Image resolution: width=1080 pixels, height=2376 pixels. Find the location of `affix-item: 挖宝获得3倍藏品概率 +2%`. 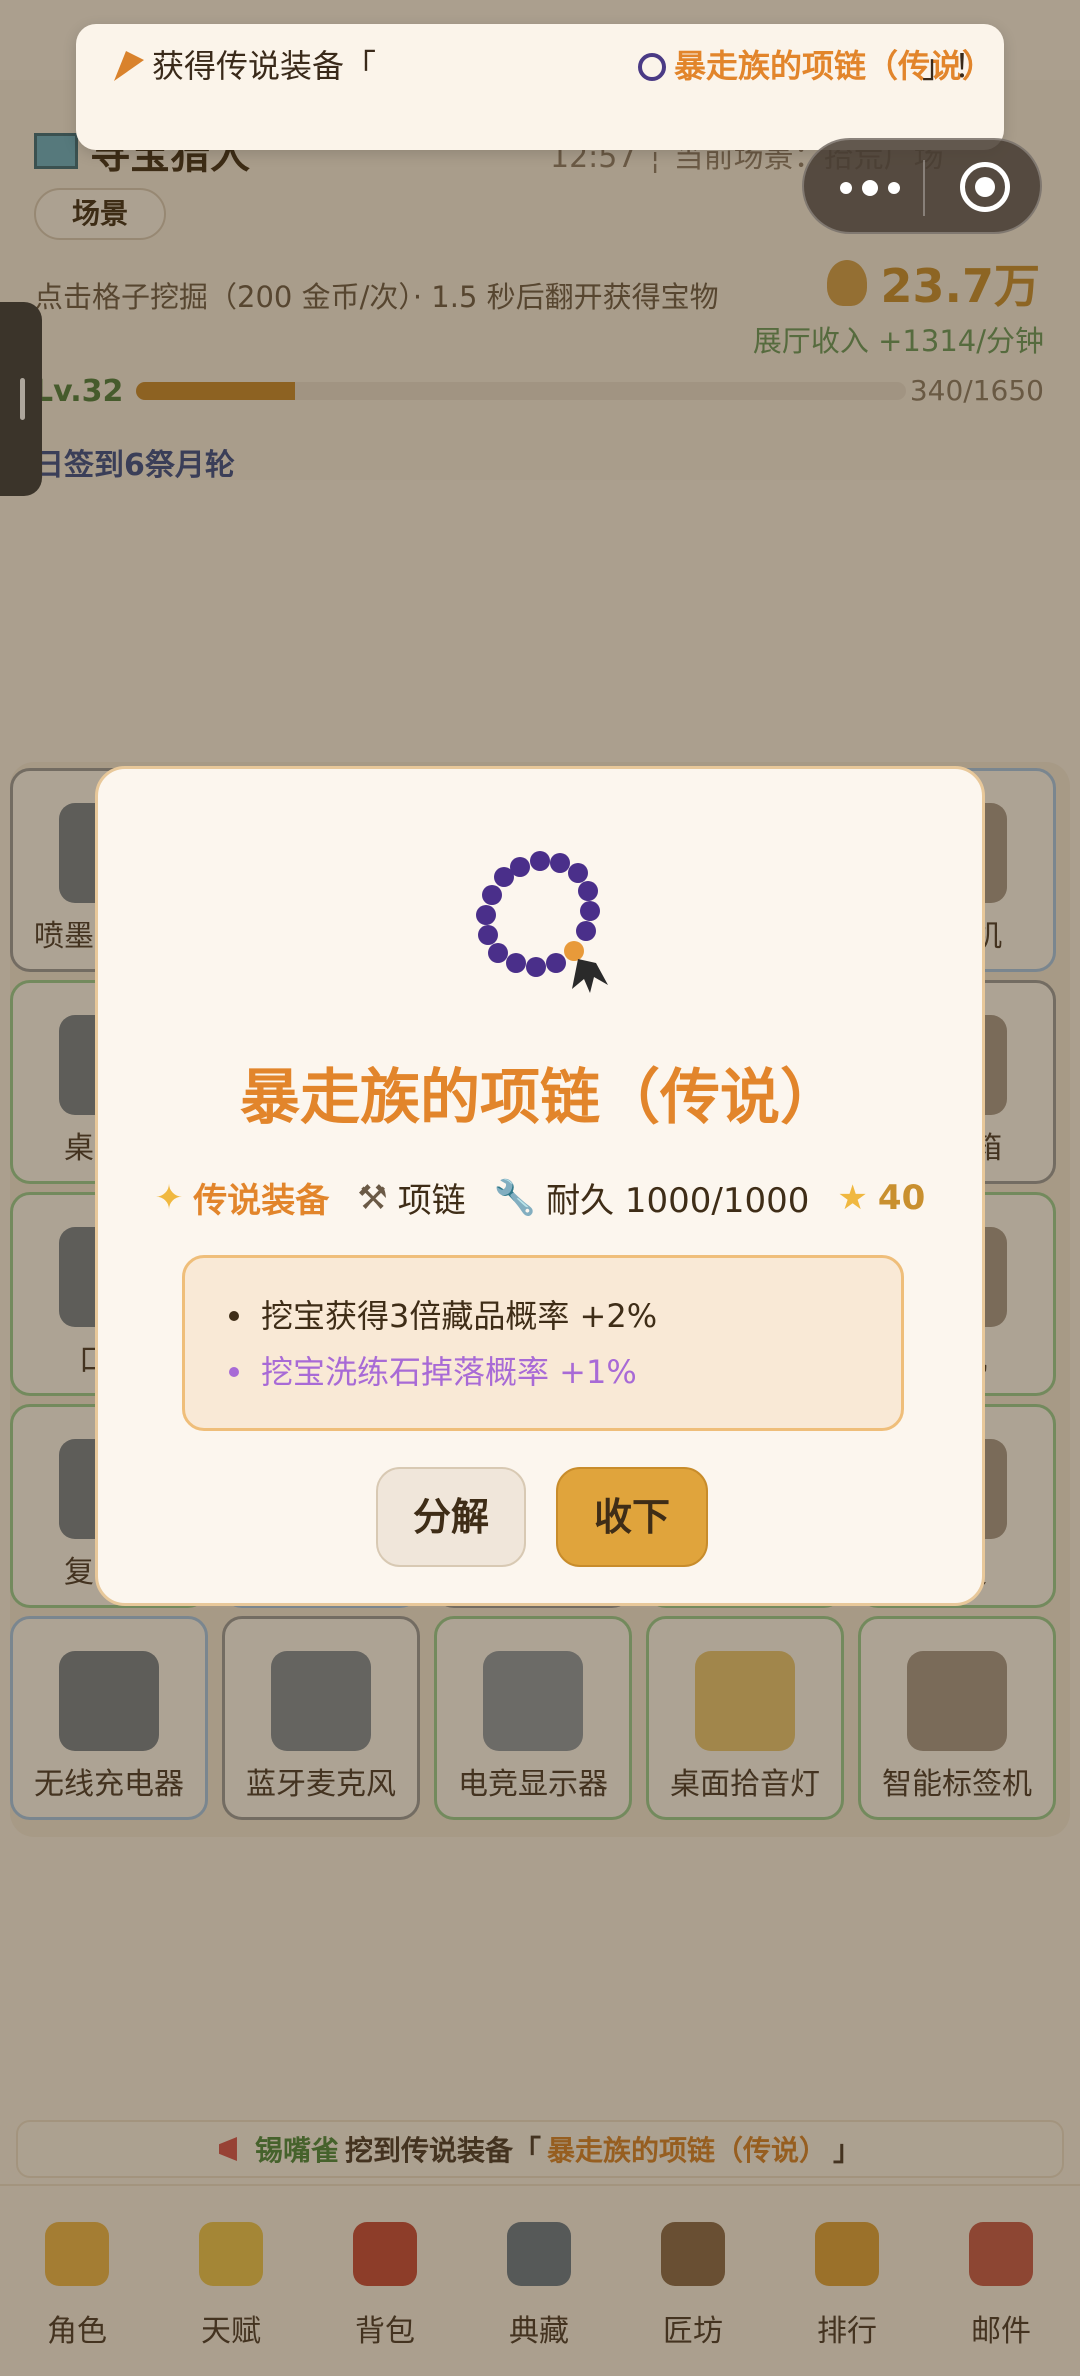

affix-item: 挖宝获得3倍藏品概率 +2% is located at coordinates (565, 1316).